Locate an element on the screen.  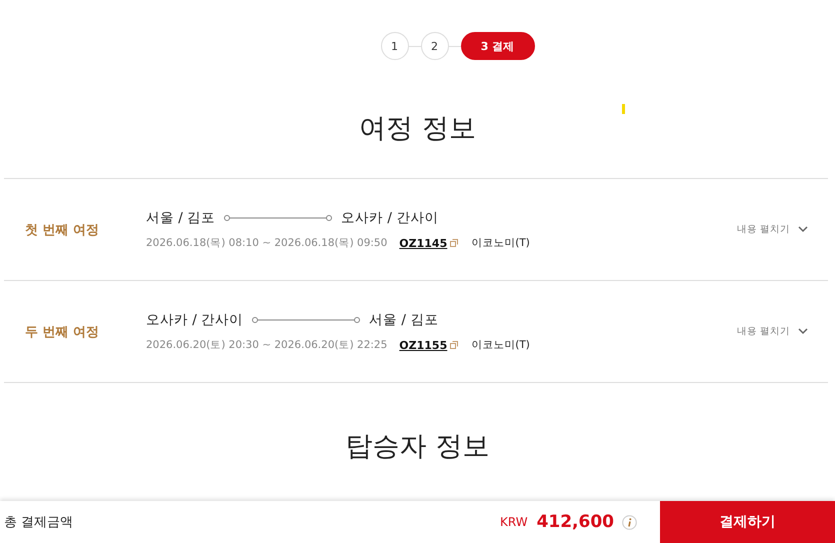
step-indicator: 3 결제 is located at coordinates (497, 46).